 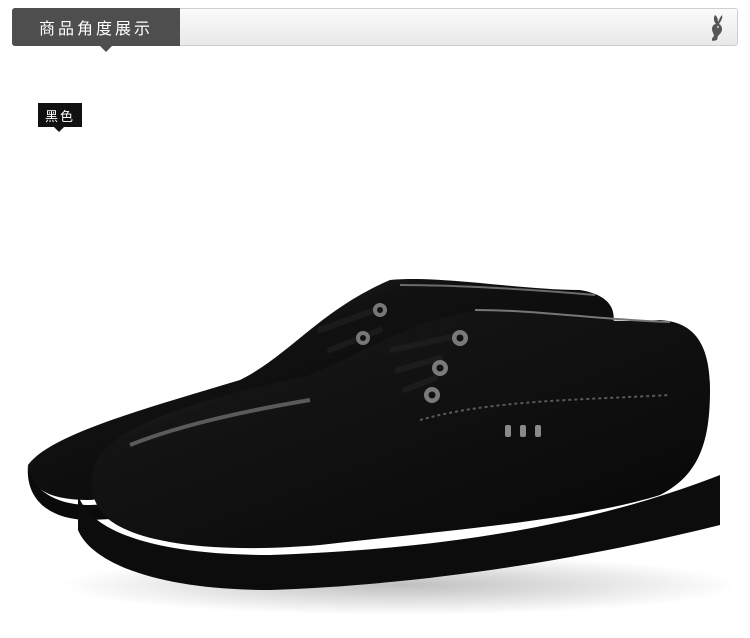 What do you see at coordinates (60, 117) in the screenshot?
I see `color-badge: 黑色` at bounding box center [60, 117].